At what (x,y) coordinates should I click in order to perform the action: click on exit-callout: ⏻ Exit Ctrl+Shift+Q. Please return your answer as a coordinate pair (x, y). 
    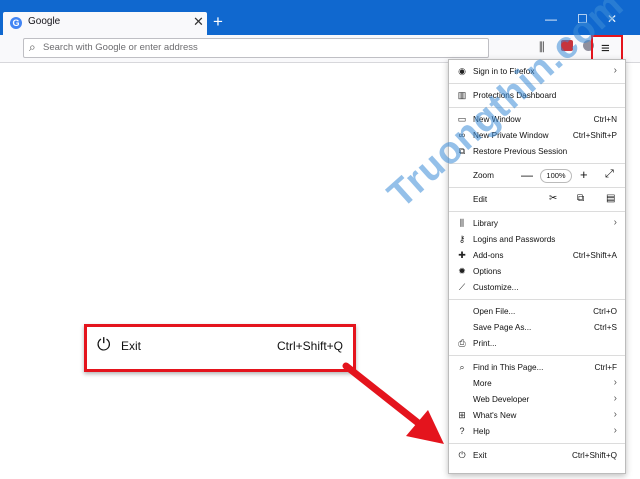
    Looking at the image, I should click on (220, 348).